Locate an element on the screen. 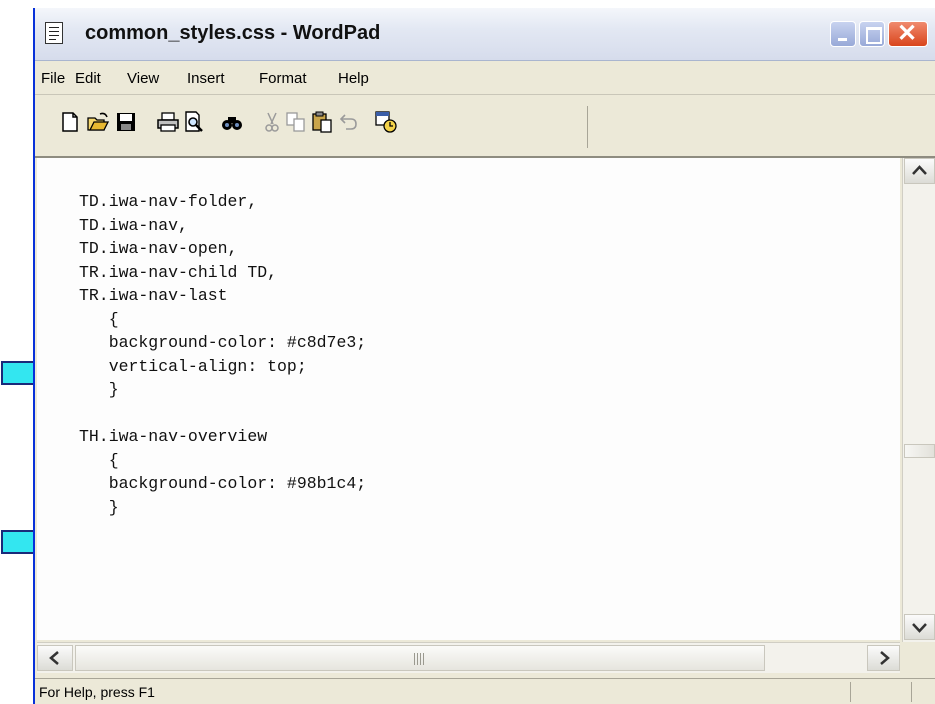  status-text: For Help, press F1 is located at coordinates (97, 692).